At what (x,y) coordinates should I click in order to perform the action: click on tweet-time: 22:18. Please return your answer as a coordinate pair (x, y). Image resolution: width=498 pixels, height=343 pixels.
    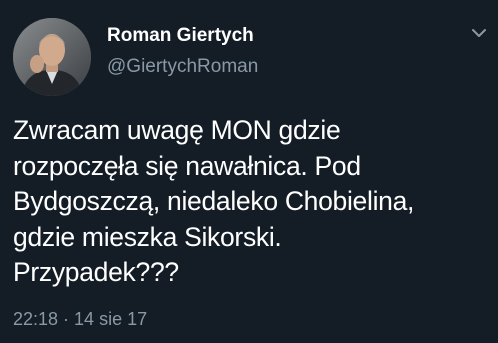
    Looking at the image, I should click on (36, 319).